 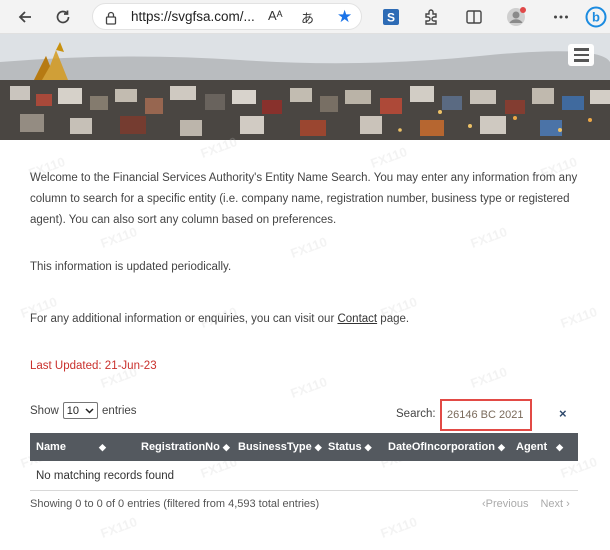 I want to click on svg-text: b, so click(x=596, y=17).